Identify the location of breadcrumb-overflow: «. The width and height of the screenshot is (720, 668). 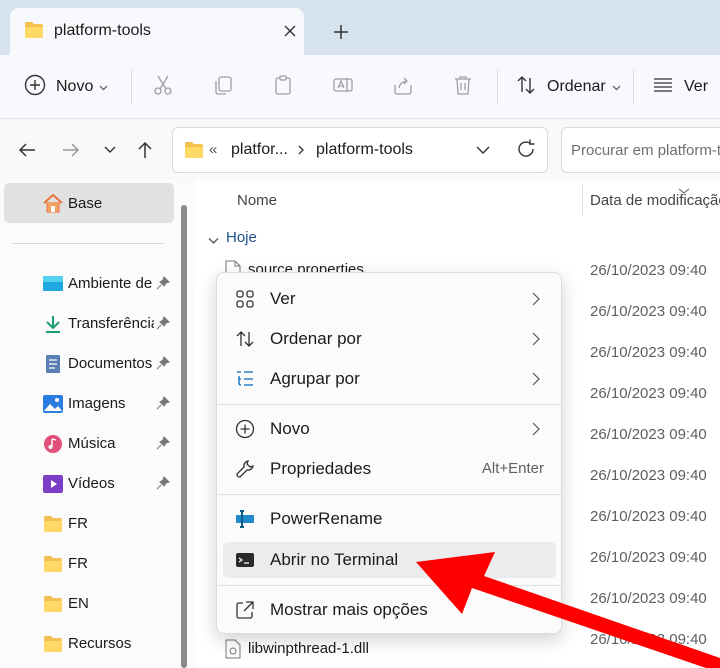
(213, 149).